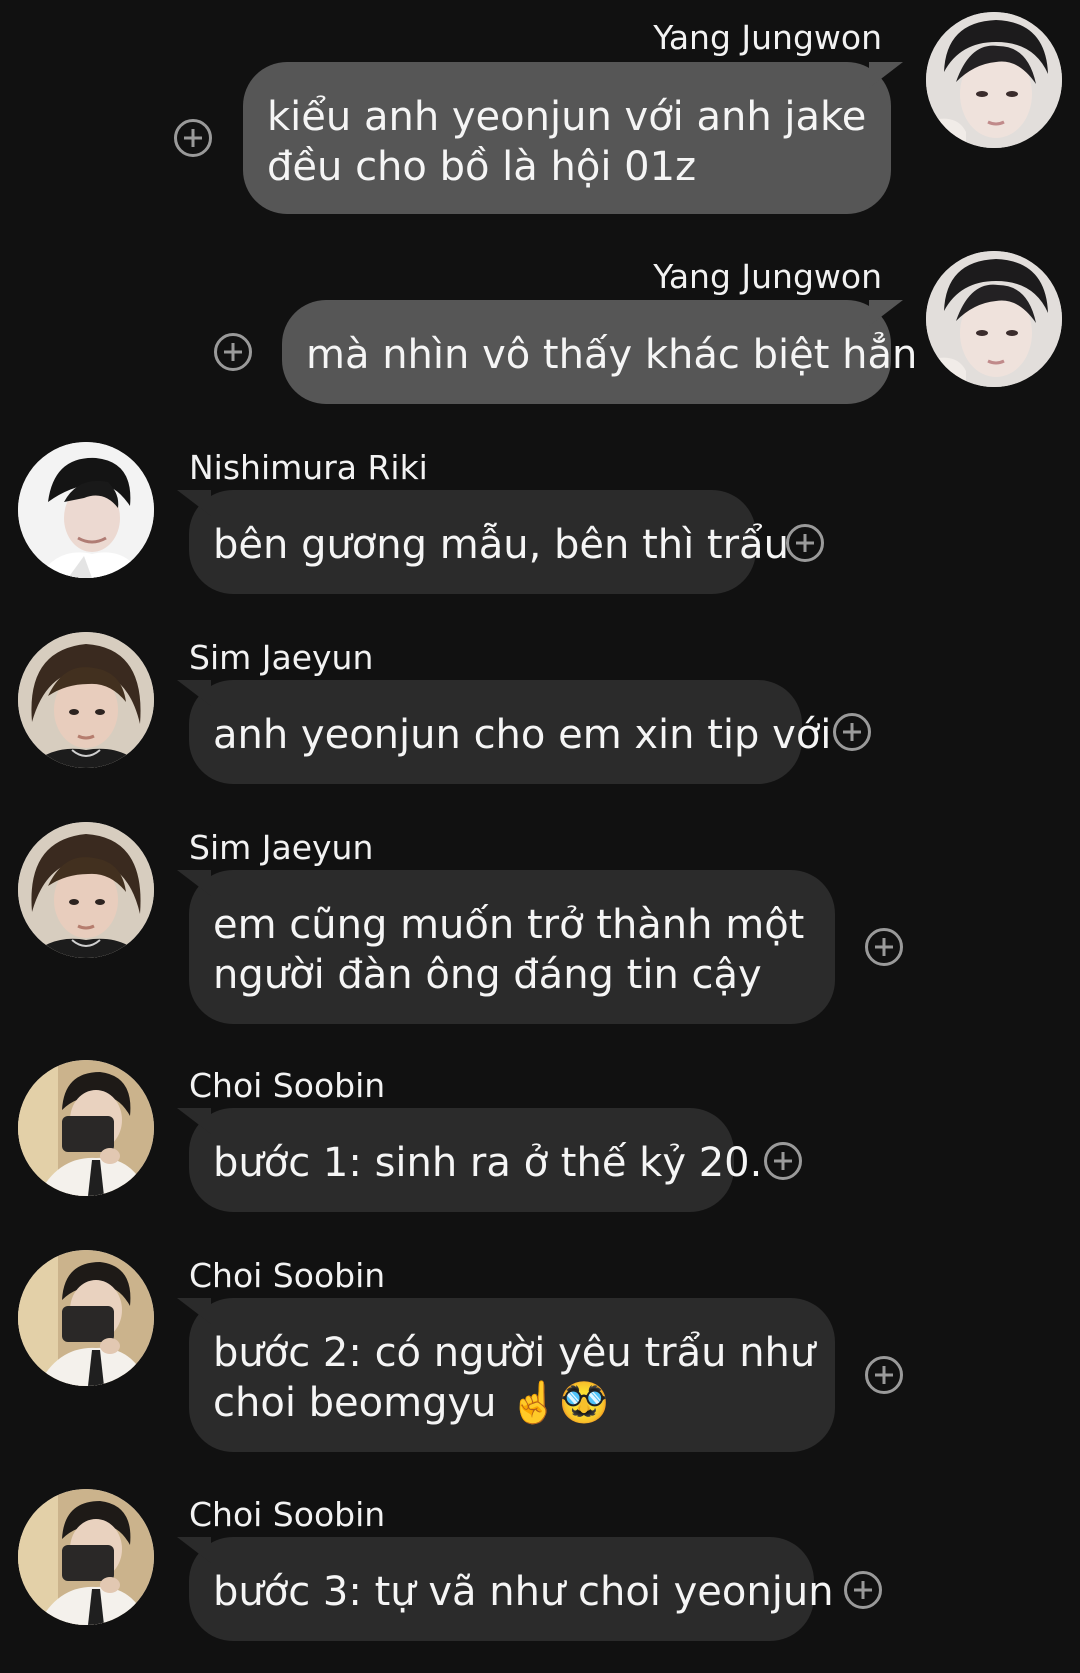  I want to click on message-bubble: bên gương mẫu, bên thì trẩu, so click(489, 542).